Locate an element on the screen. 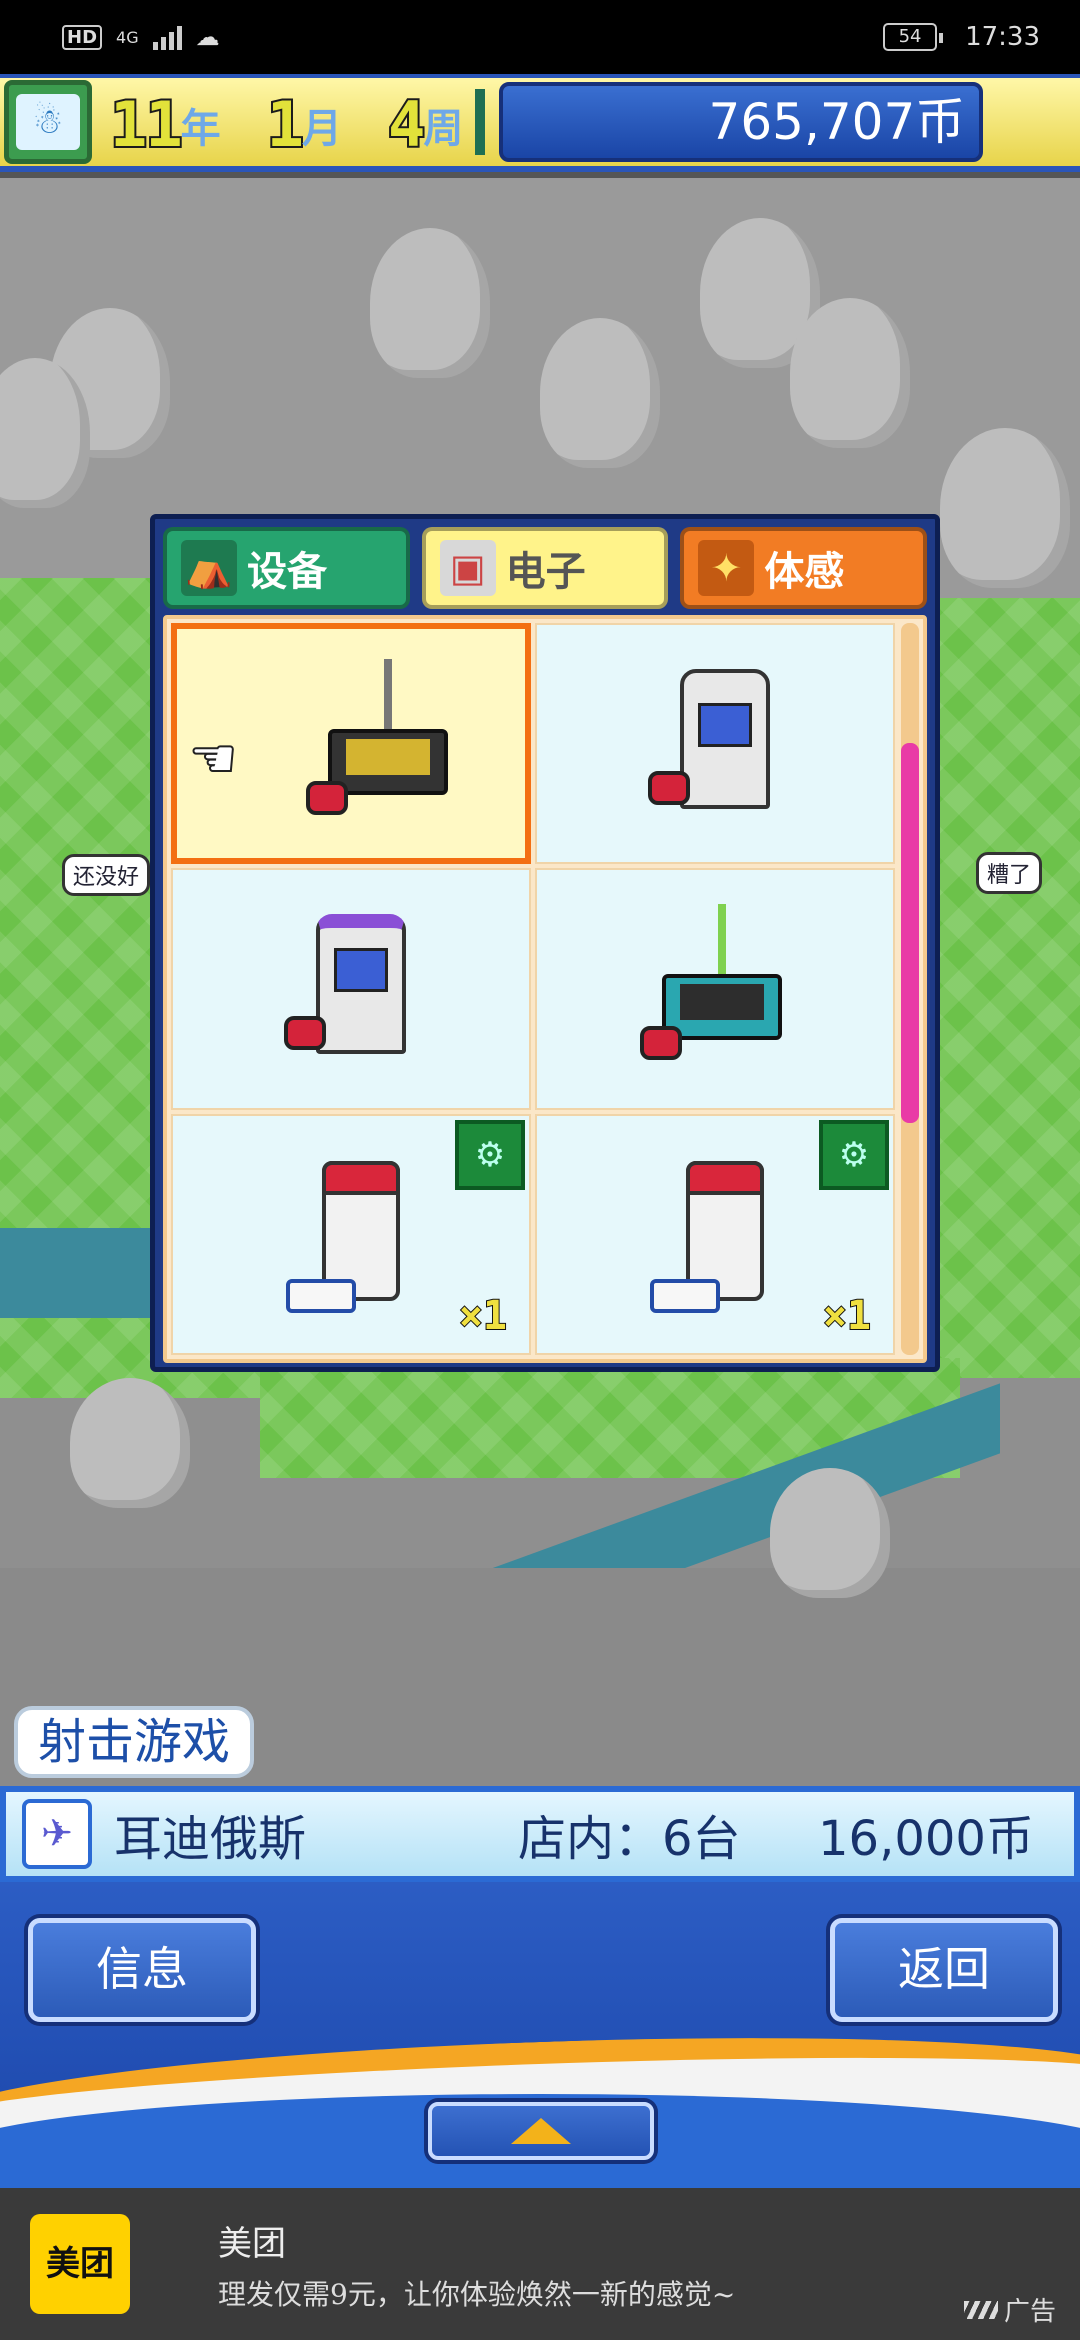 This screenshot has width=1080, height=2340. season-icon: ☃ is located at coordinates (48, 122).